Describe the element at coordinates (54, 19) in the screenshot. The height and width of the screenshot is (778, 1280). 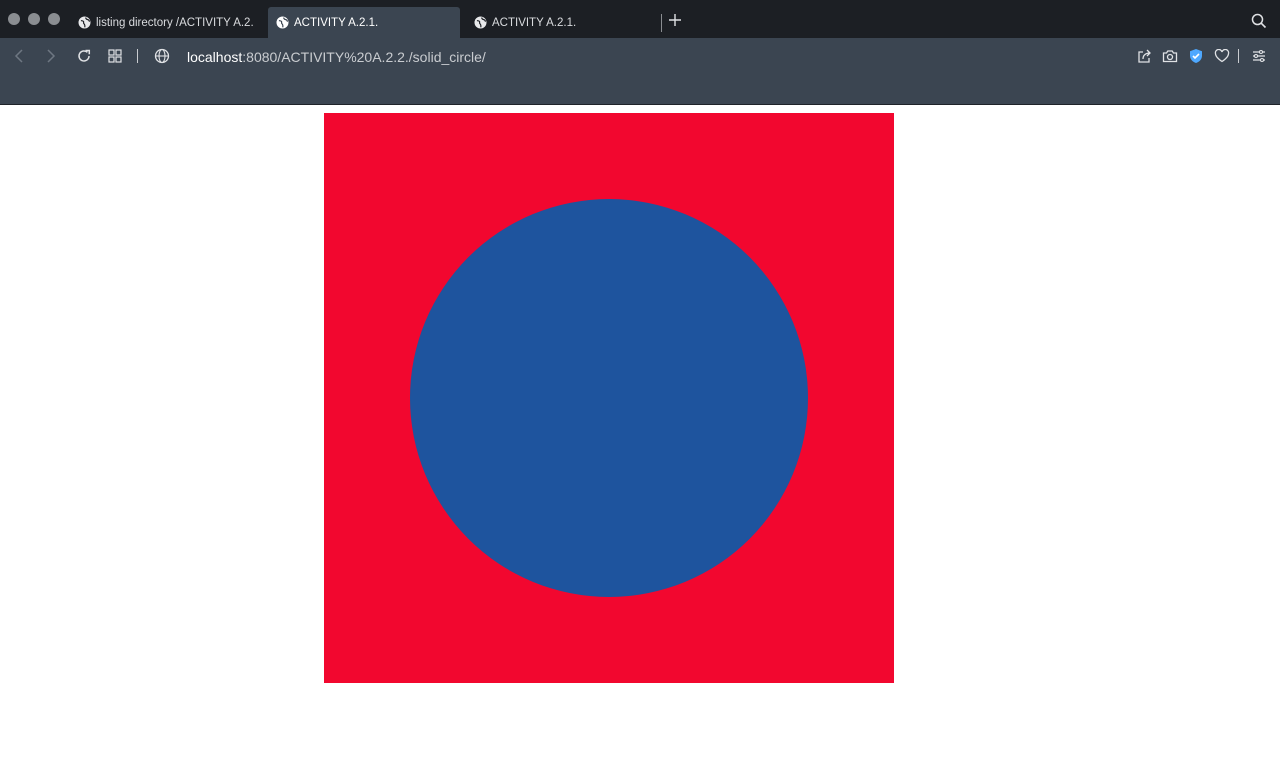
I see `maximize-window-icon` at that location.